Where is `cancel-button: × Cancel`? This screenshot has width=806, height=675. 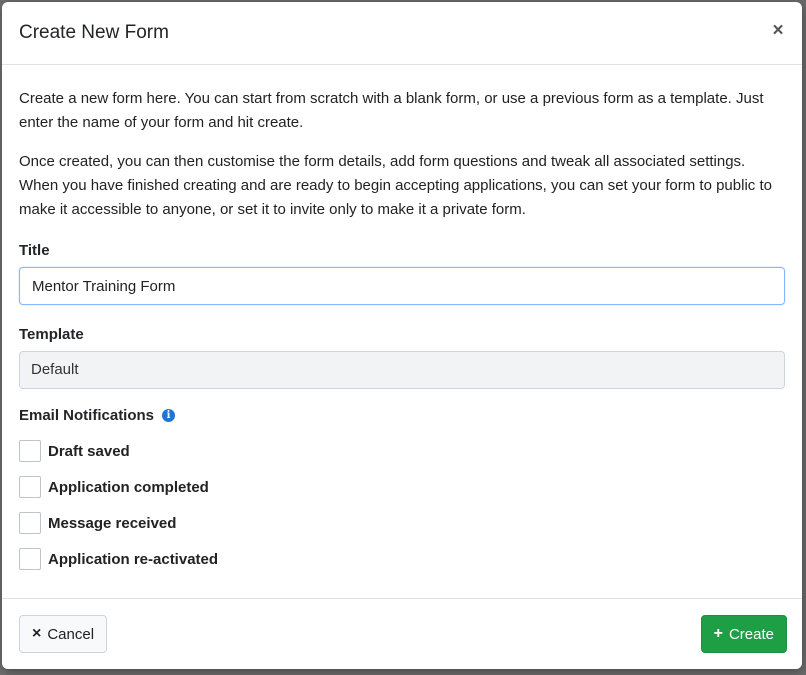 cancel-button: × Cancel is located at coordinates (63, 634).